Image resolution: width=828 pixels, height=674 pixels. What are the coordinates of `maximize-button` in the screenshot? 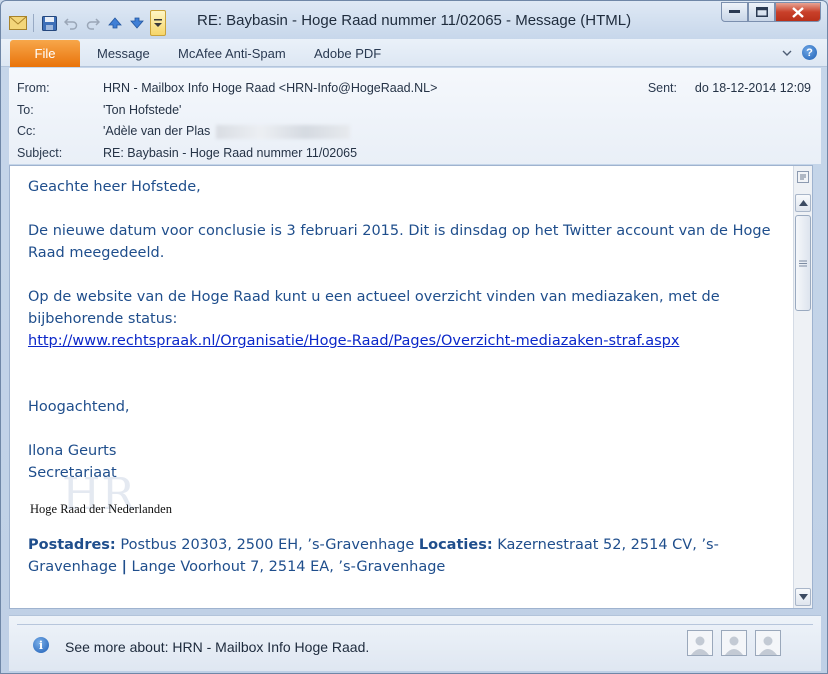 It's located at (761, 12).